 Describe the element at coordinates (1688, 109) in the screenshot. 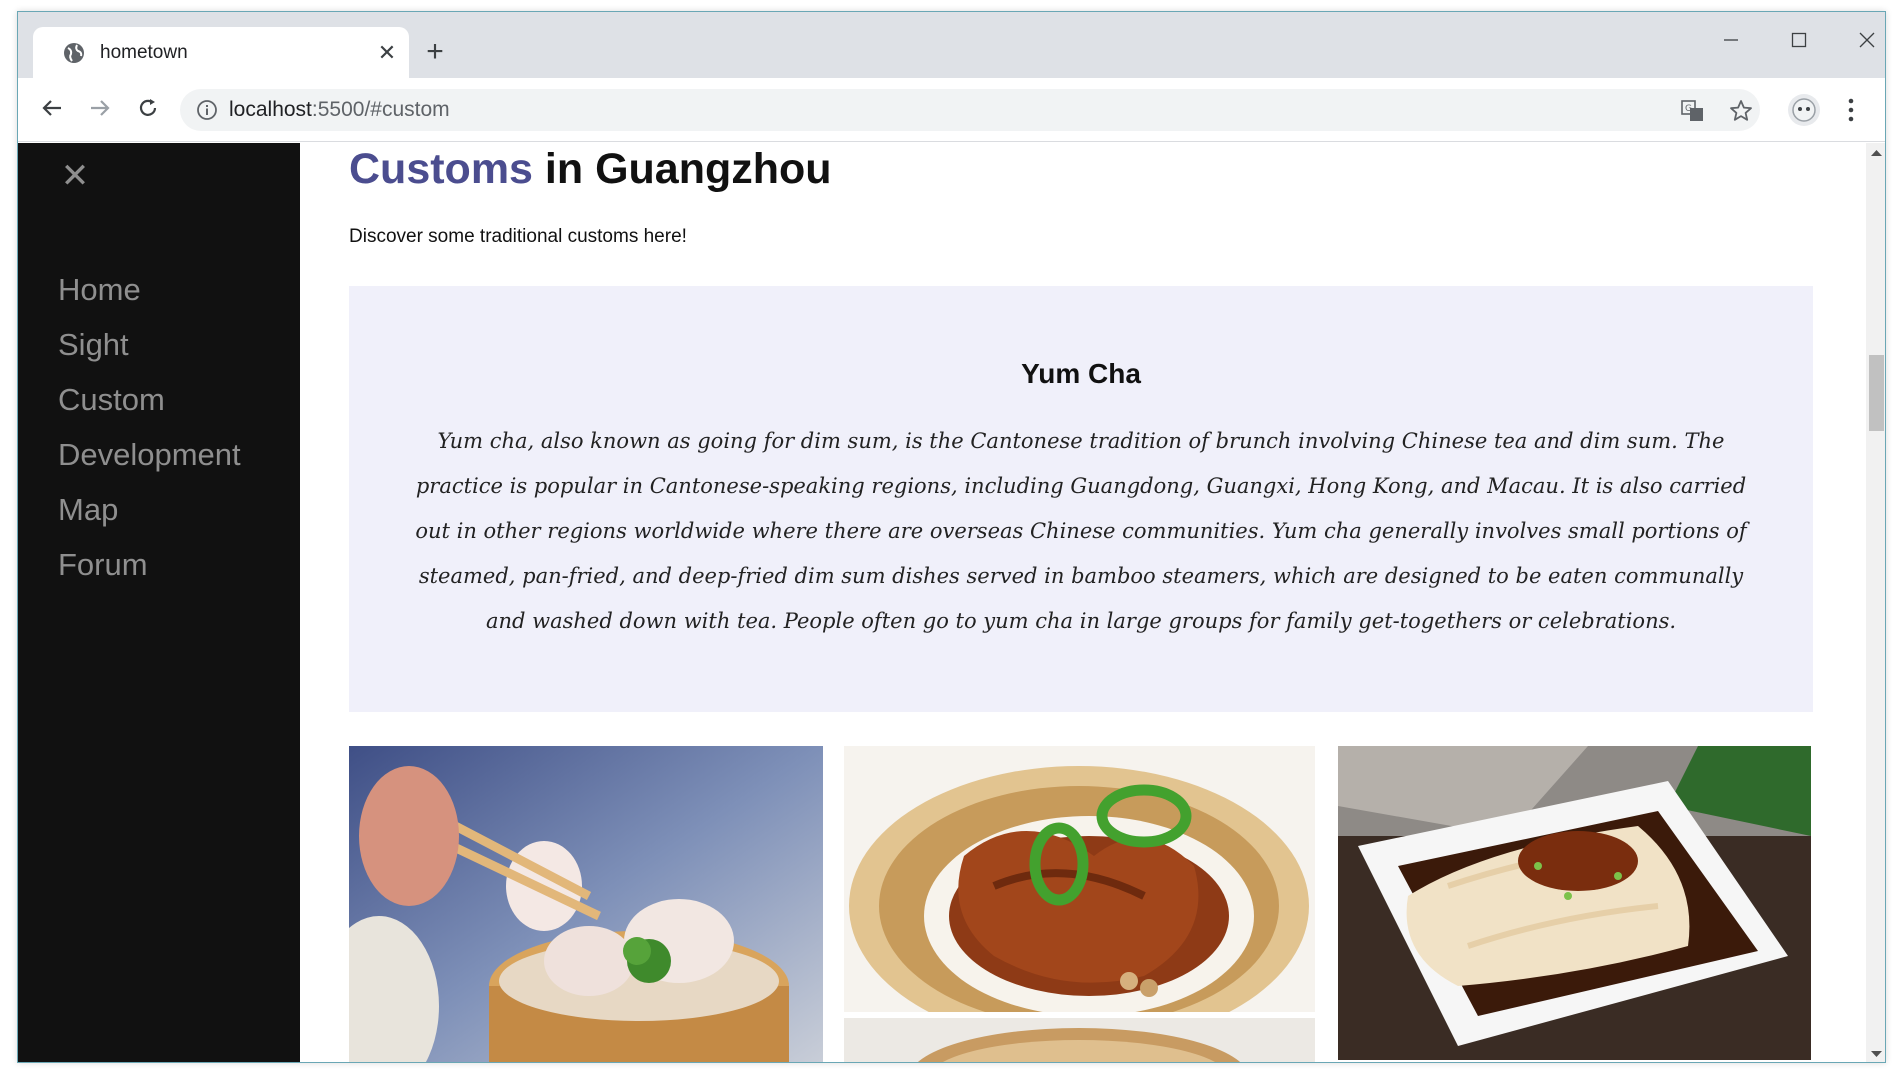

I see `svg-text: G` at that location.